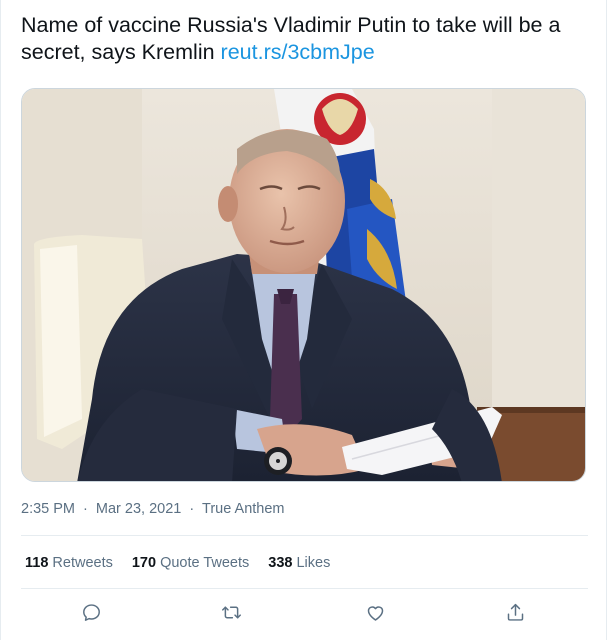 The image size is (607, 640). I want to click on share-icon, so click(515, 612).